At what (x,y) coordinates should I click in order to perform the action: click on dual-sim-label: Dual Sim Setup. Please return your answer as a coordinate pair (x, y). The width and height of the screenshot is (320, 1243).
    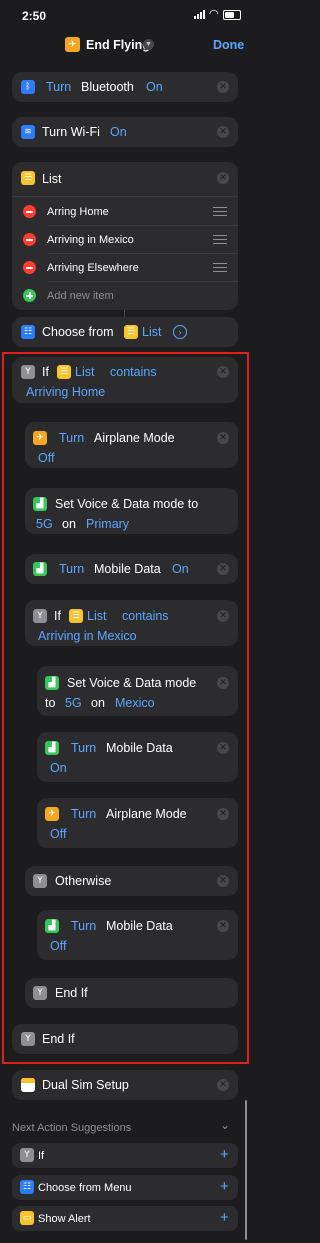
    Looking at the image, I should click on (85, 1085).